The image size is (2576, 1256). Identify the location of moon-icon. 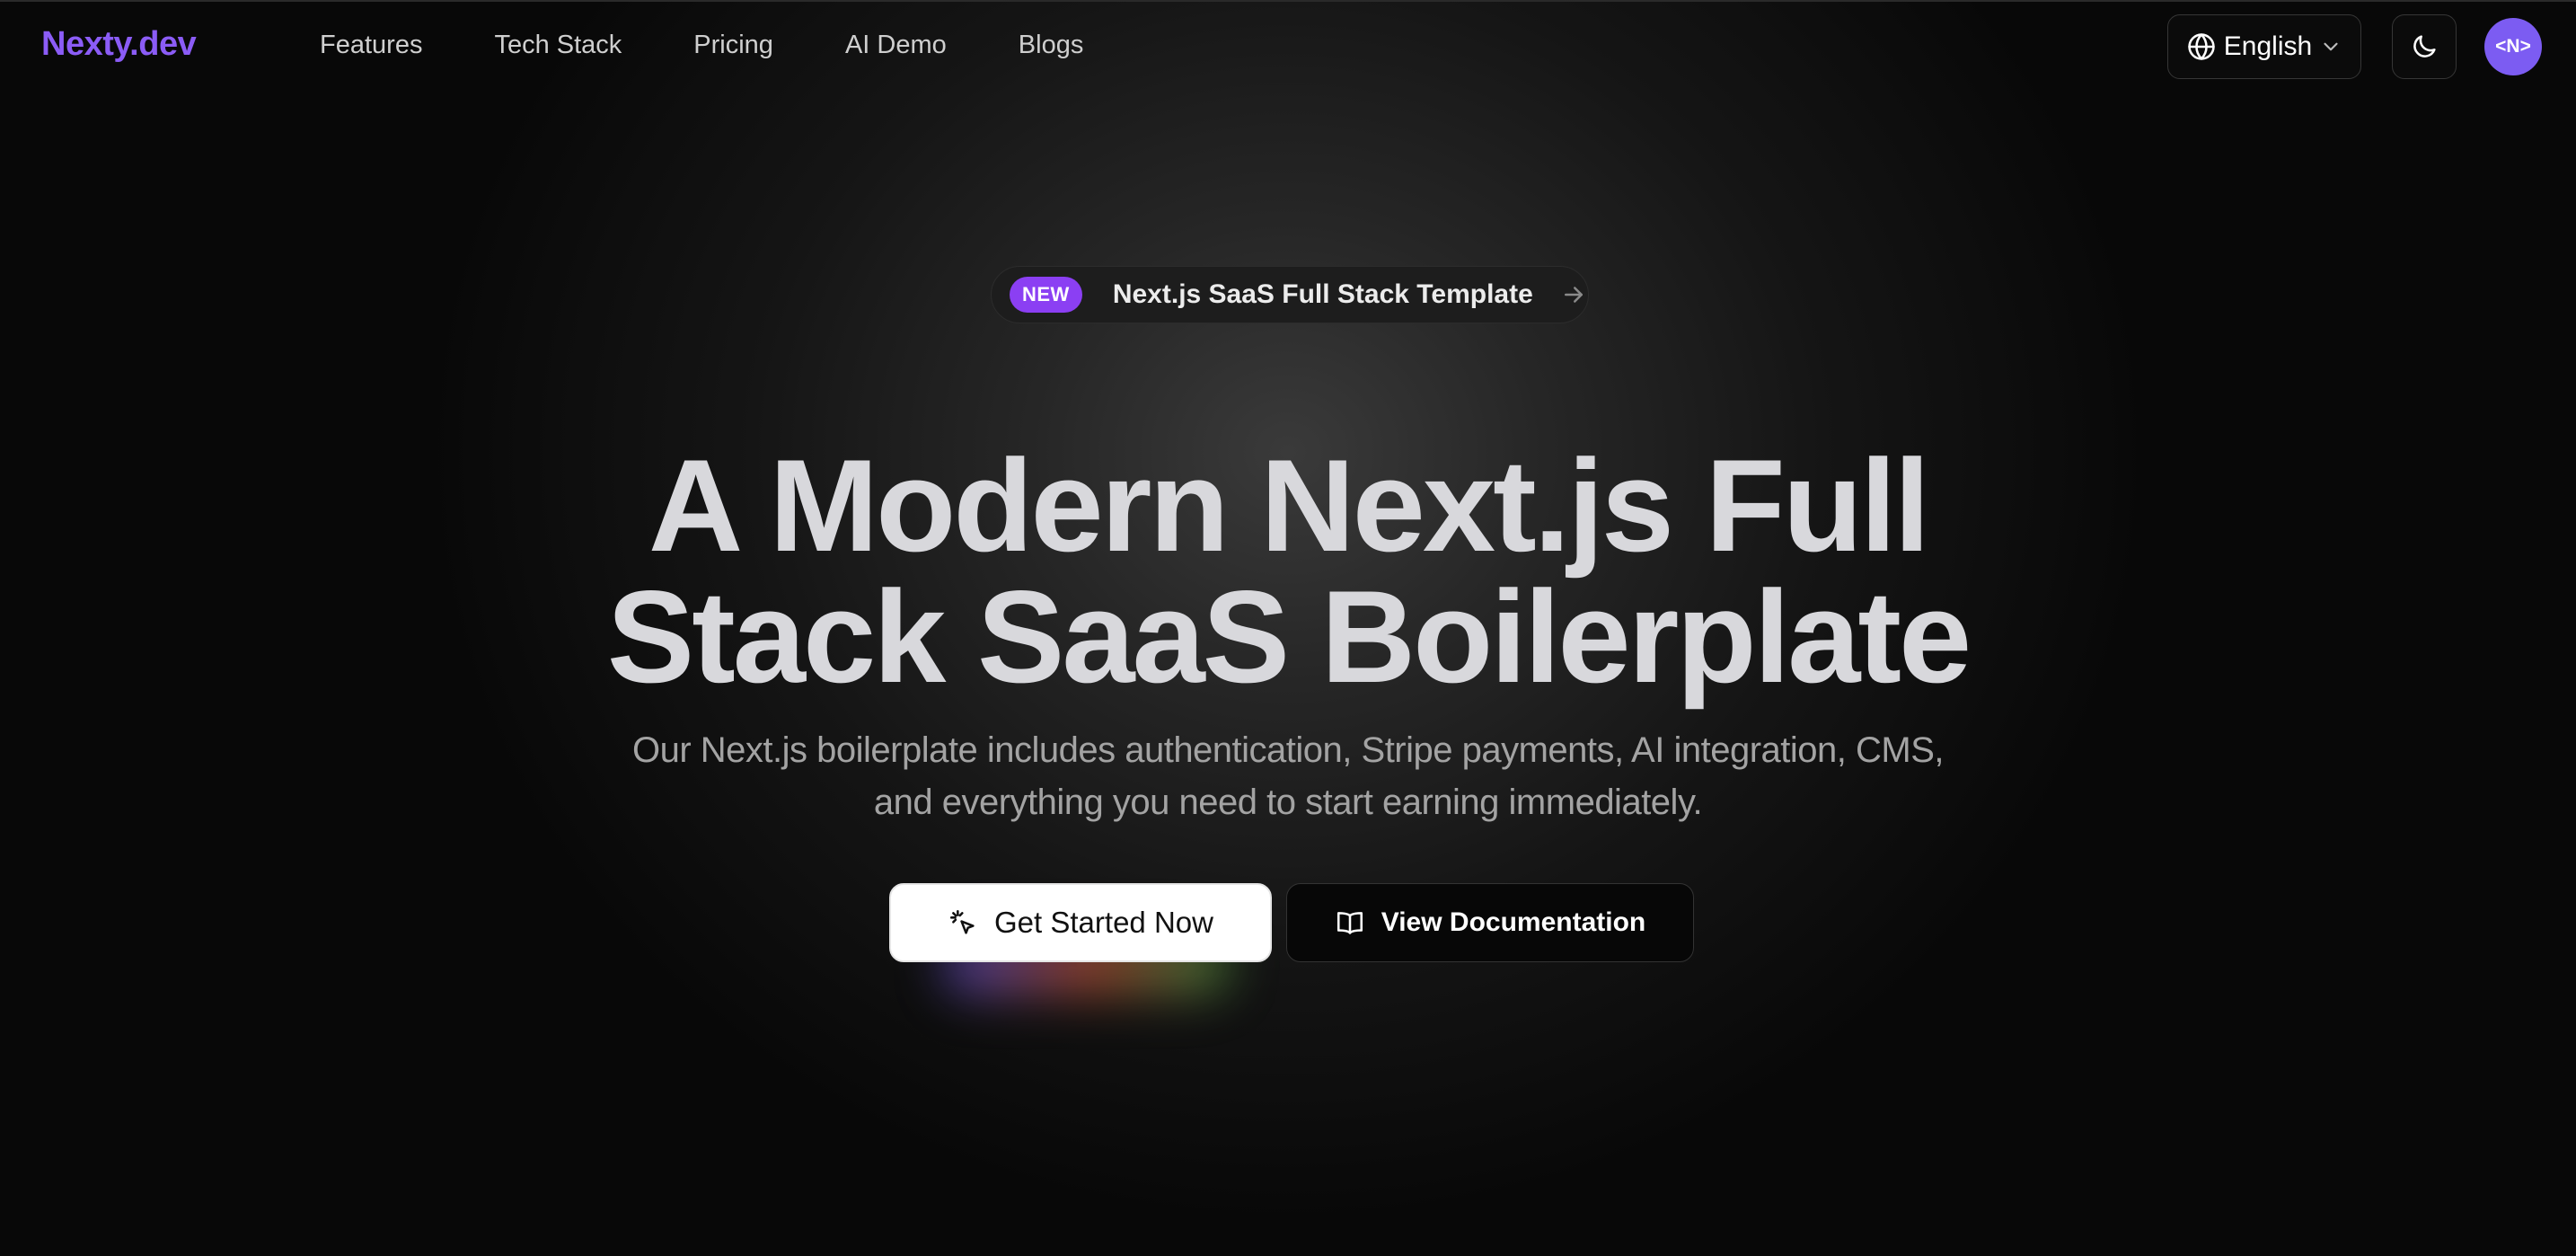
(2424, 46).